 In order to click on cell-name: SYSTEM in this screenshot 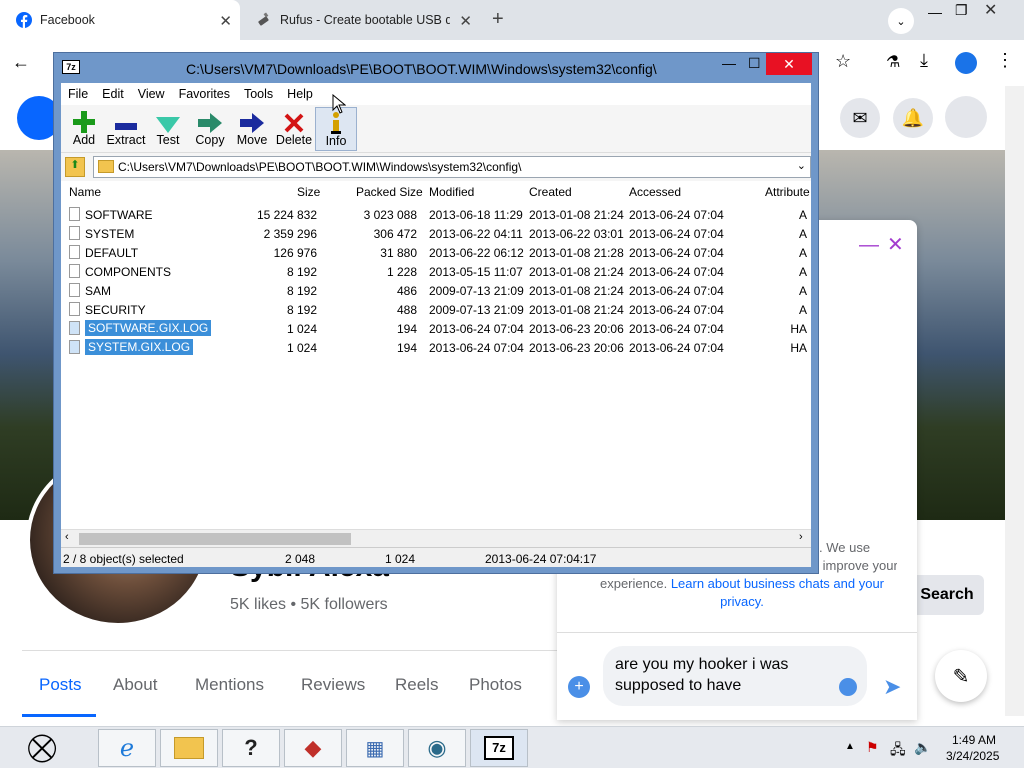, I will do `click(110, 234)`.